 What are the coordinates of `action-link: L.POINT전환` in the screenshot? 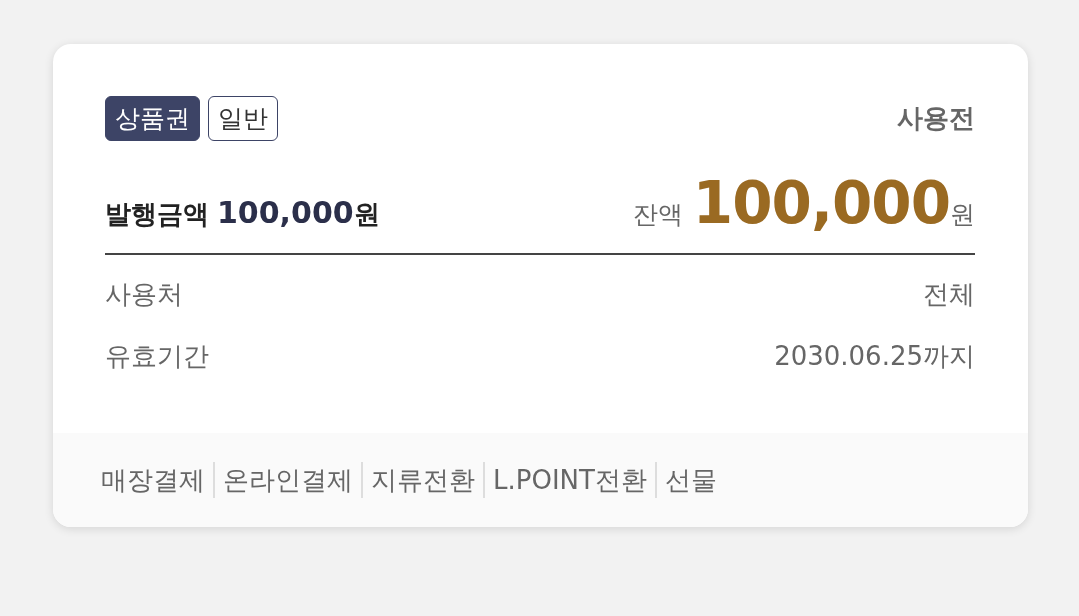 It's located at (570, 480).